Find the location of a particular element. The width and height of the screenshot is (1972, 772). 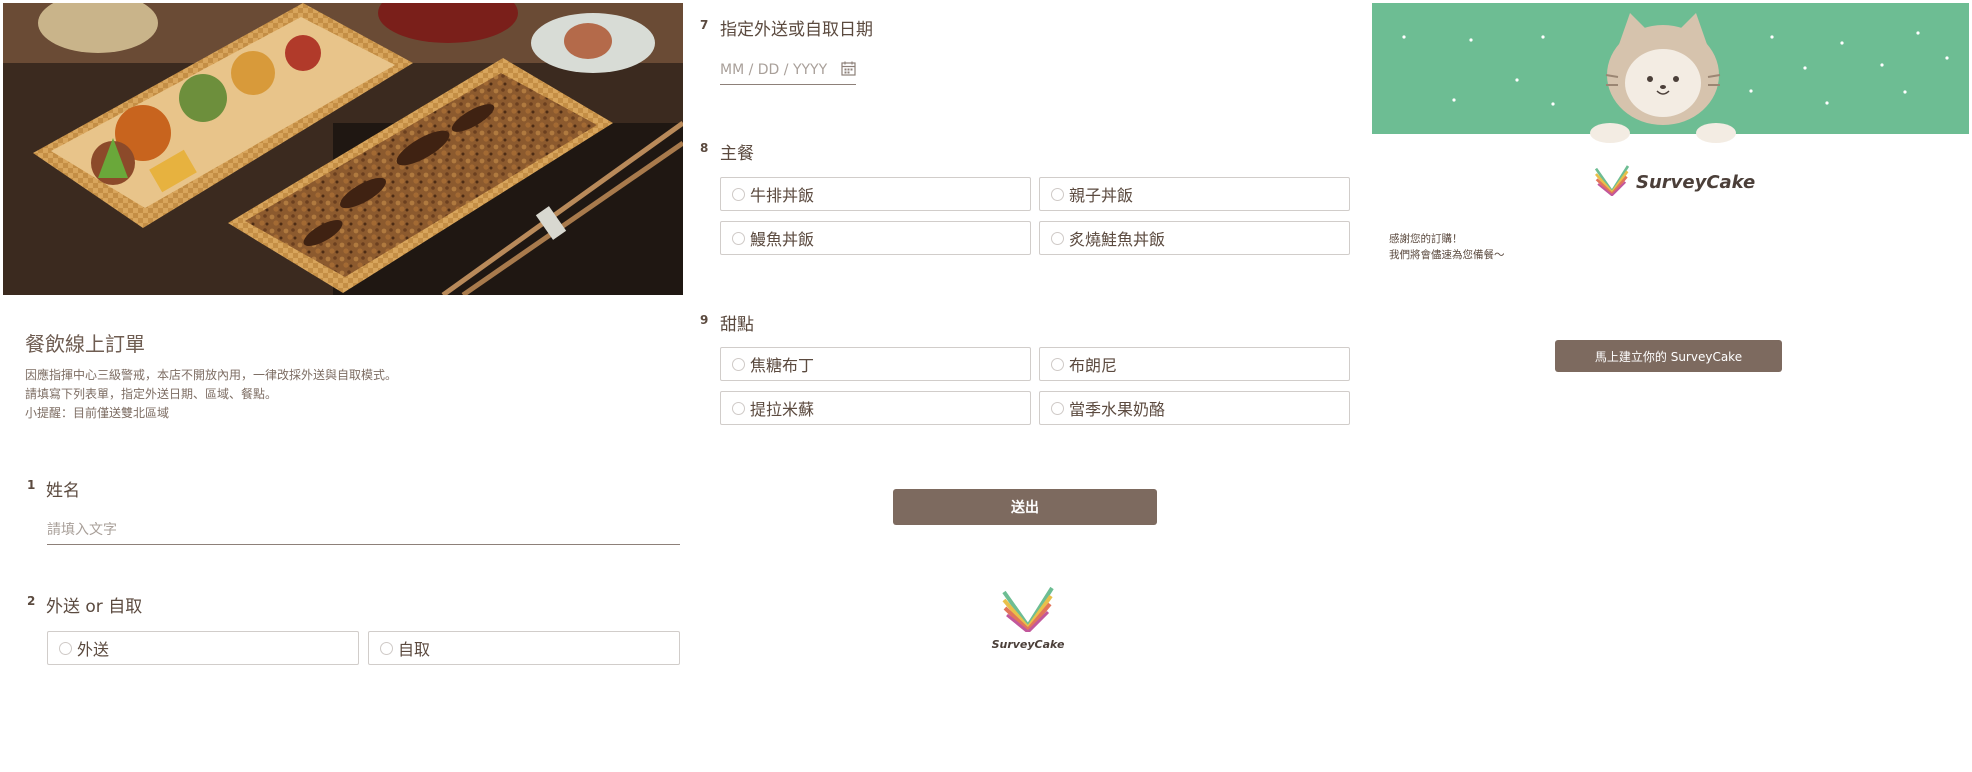

option-eel-don: 鰻魚丼飯 is located at coordinates (875, 238).